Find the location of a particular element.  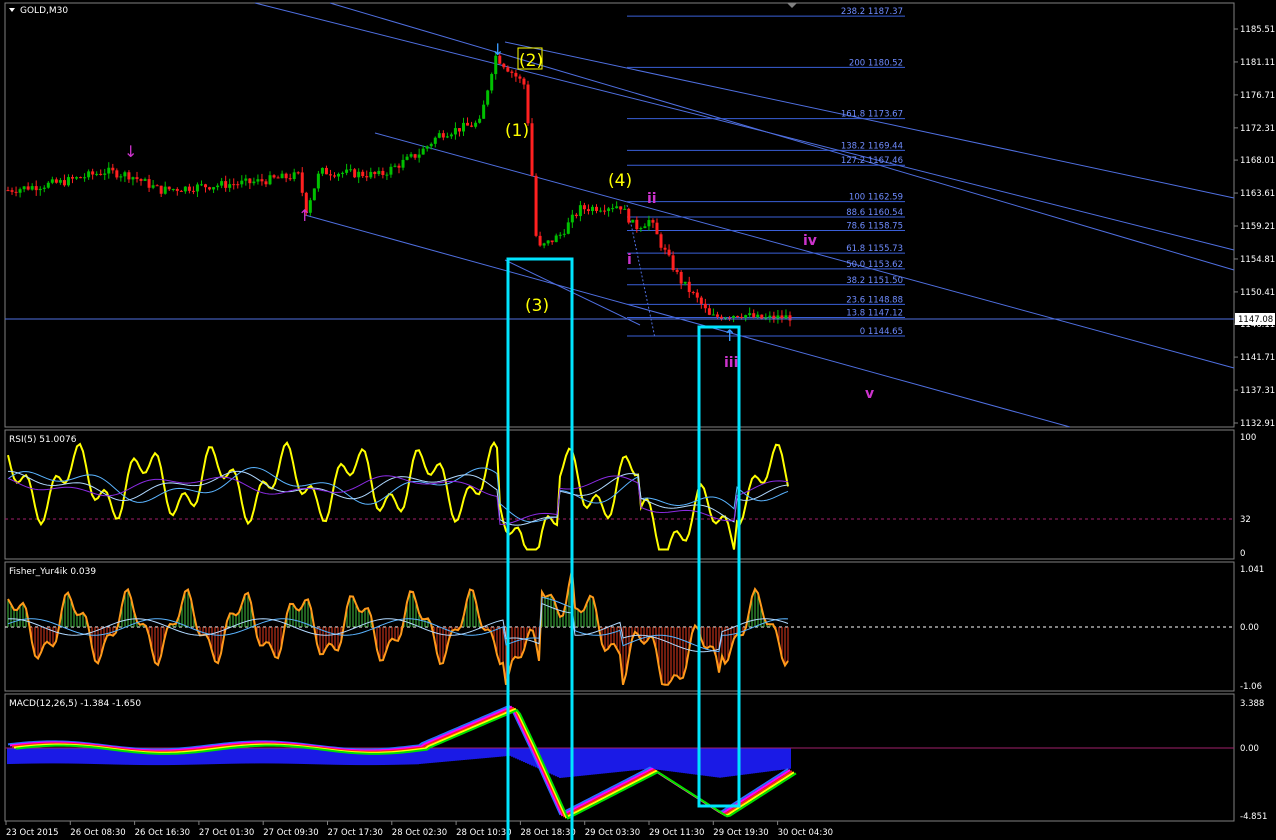

chart-shift-marker-icon is located at coordinates (792, 5).